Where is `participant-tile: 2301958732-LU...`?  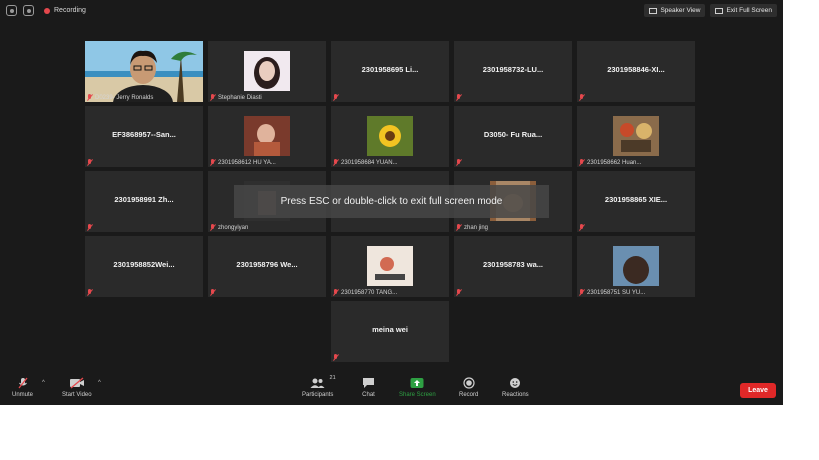
participant-tile: 2301958732-LU... is located at coordinates (513, 71).